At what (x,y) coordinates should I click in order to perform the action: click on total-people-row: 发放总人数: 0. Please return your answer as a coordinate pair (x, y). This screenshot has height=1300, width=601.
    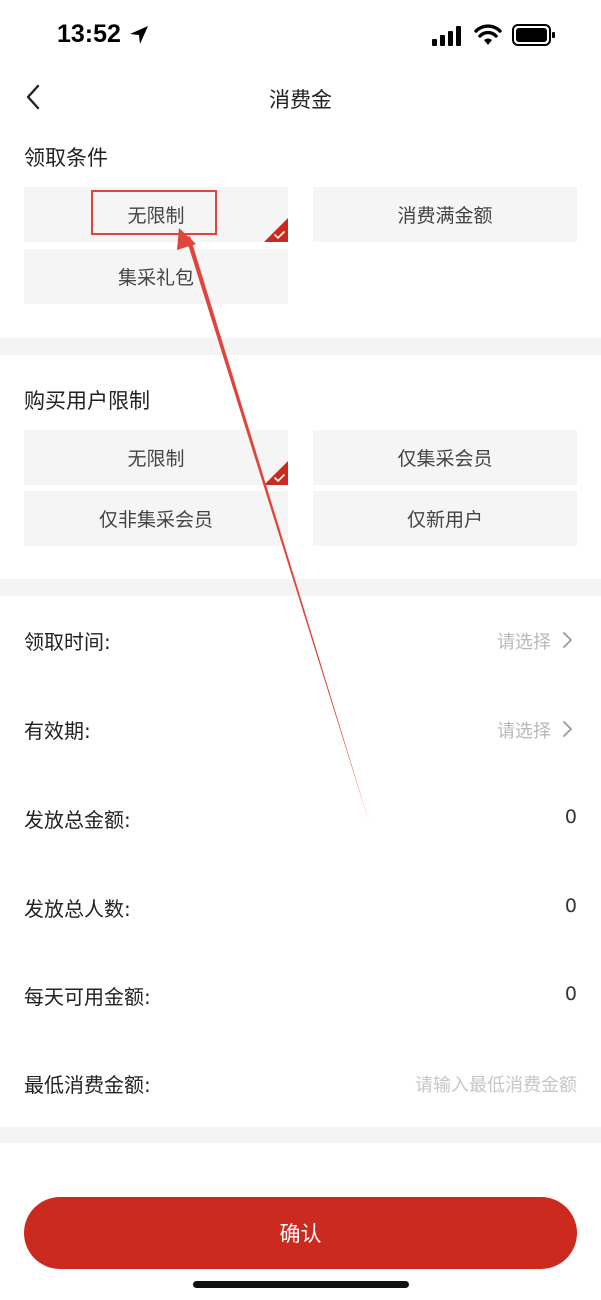
    Looking at the image, I should click on (300, 907).